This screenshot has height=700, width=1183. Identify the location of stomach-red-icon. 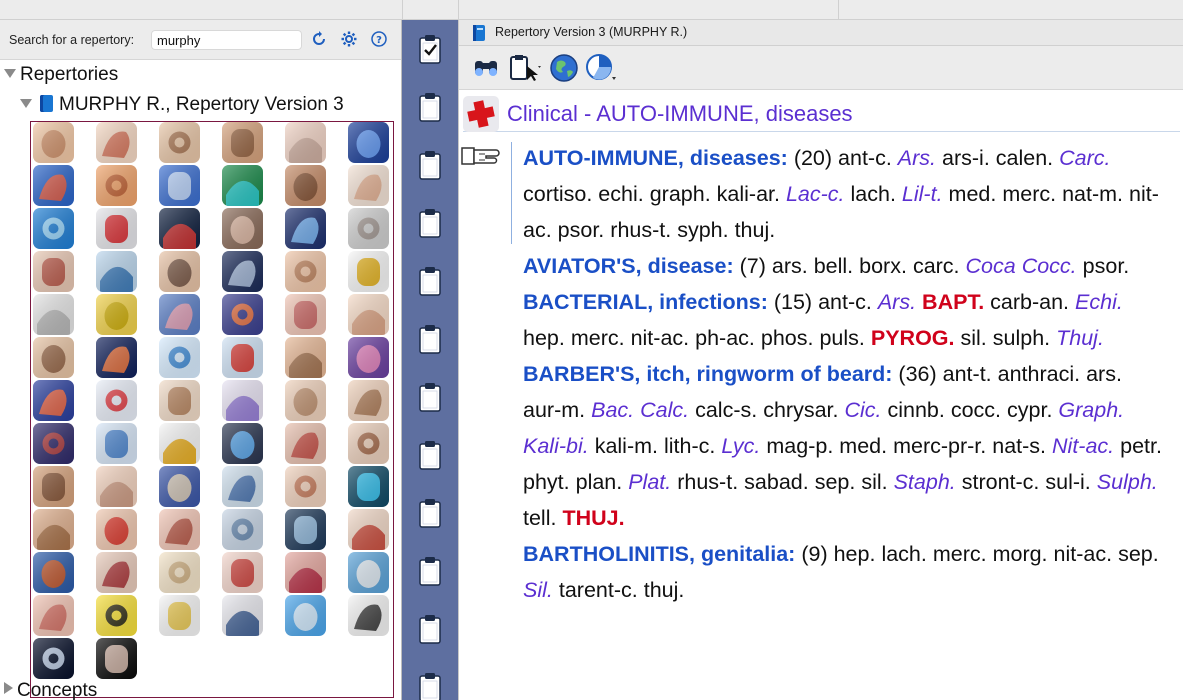
(53, 572).